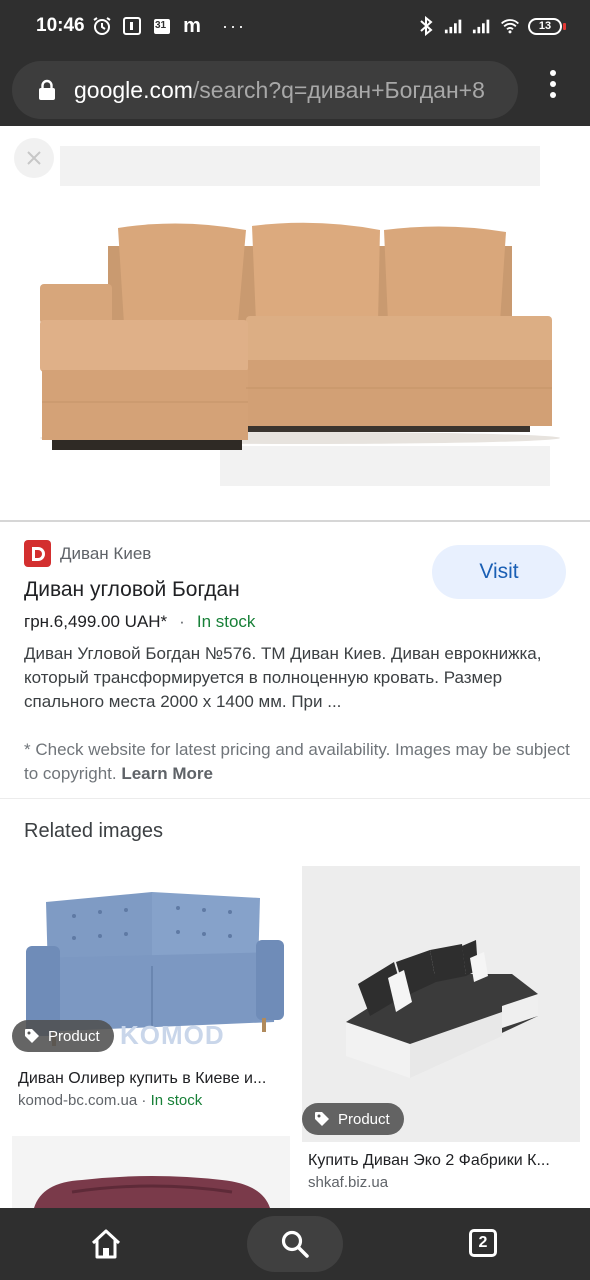 The width and height of the screenshot is (590, 1280). What do you see at coordinates (47, 89) in the screenshot?
I see `lock-icon` at bounding box center [47, 89].